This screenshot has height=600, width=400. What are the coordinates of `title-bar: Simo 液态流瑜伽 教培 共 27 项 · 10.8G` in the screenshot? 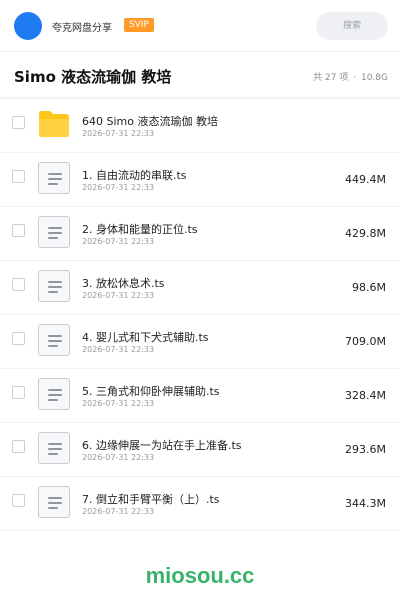 It's located at (200, 75).